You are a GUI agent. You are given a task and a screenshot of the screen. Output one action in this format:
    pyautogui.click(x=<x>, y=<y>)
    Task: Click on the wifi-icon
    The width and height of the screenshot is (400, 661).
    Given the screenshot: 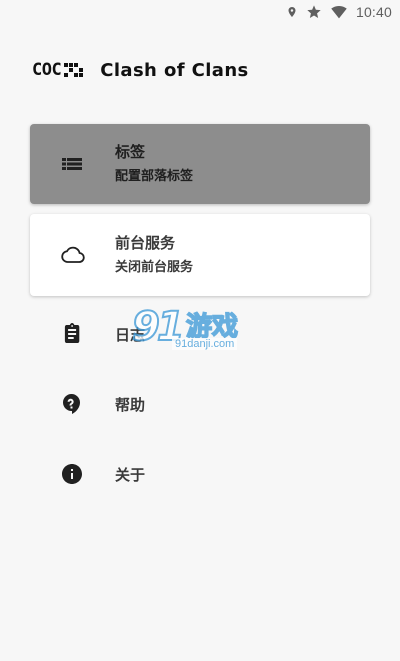 What is the action you would take?
    pyautogui.click(x=339, y=12)
    